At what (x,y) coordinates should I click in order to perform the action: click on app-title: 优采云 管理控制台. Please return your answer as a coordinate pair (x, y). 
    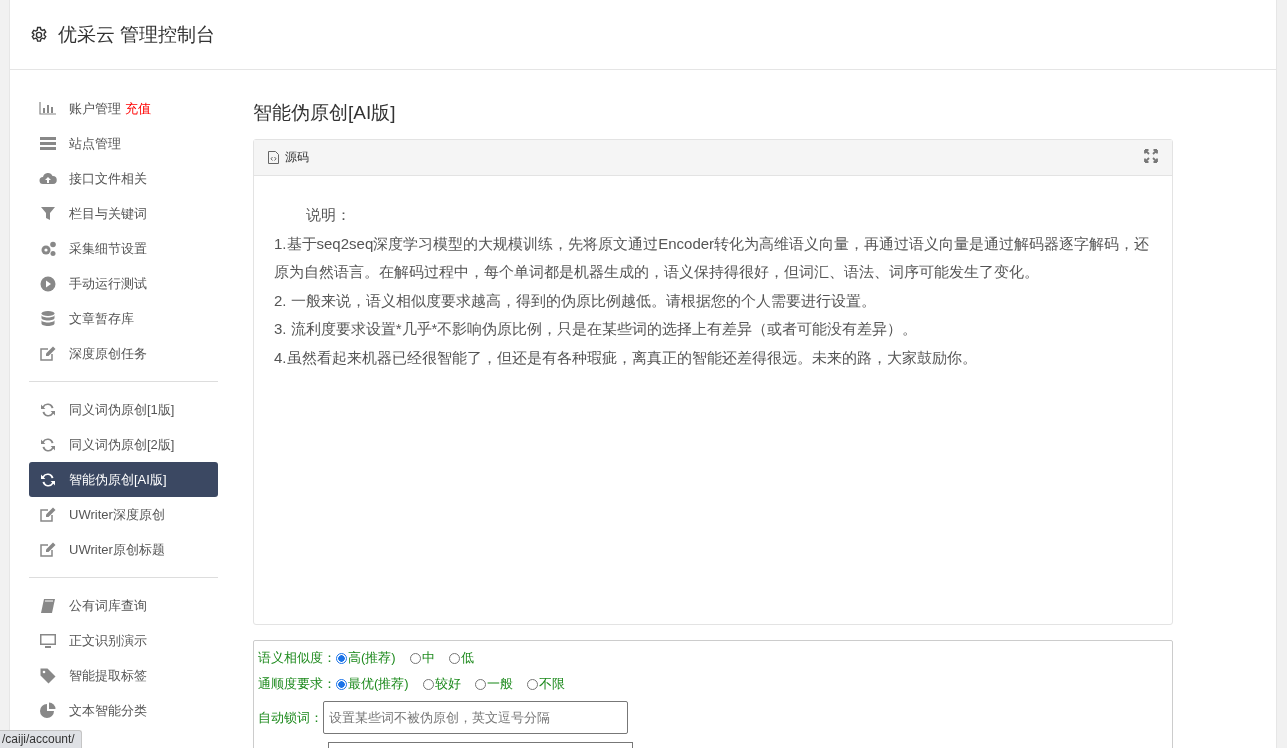
    Looking at the image, I should click on (137, 34).